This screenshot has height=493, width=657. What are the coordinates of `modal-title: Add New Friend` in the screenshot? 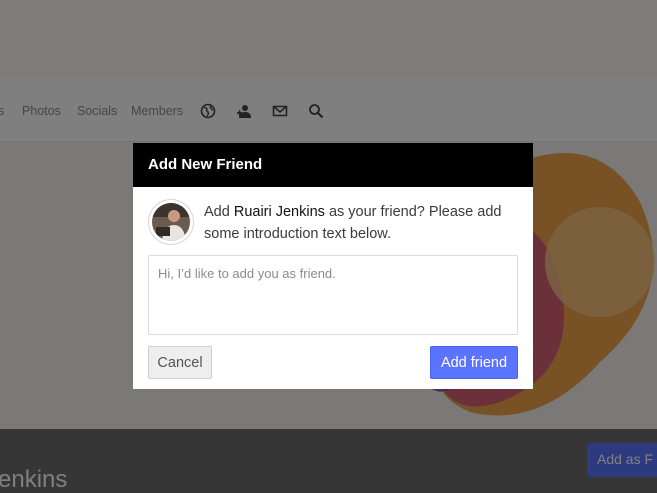 It's located at (205, 164).